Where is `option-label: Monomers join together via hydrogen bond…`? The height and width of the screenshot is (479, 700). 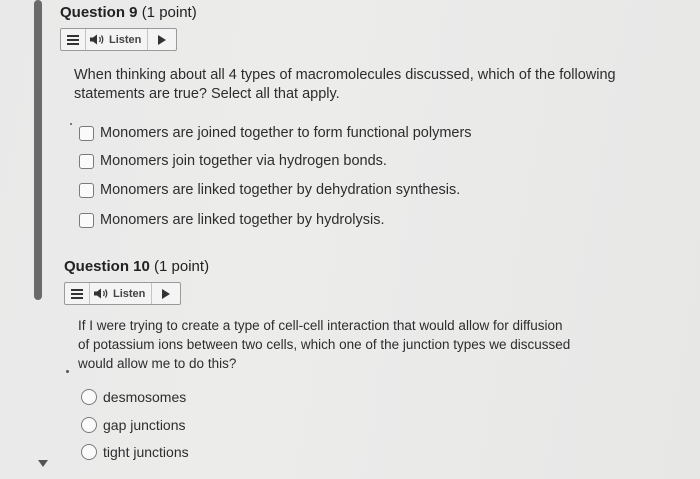
option-label: Monomers join together via hydrogen bond… is located at coordinates (243, 161).